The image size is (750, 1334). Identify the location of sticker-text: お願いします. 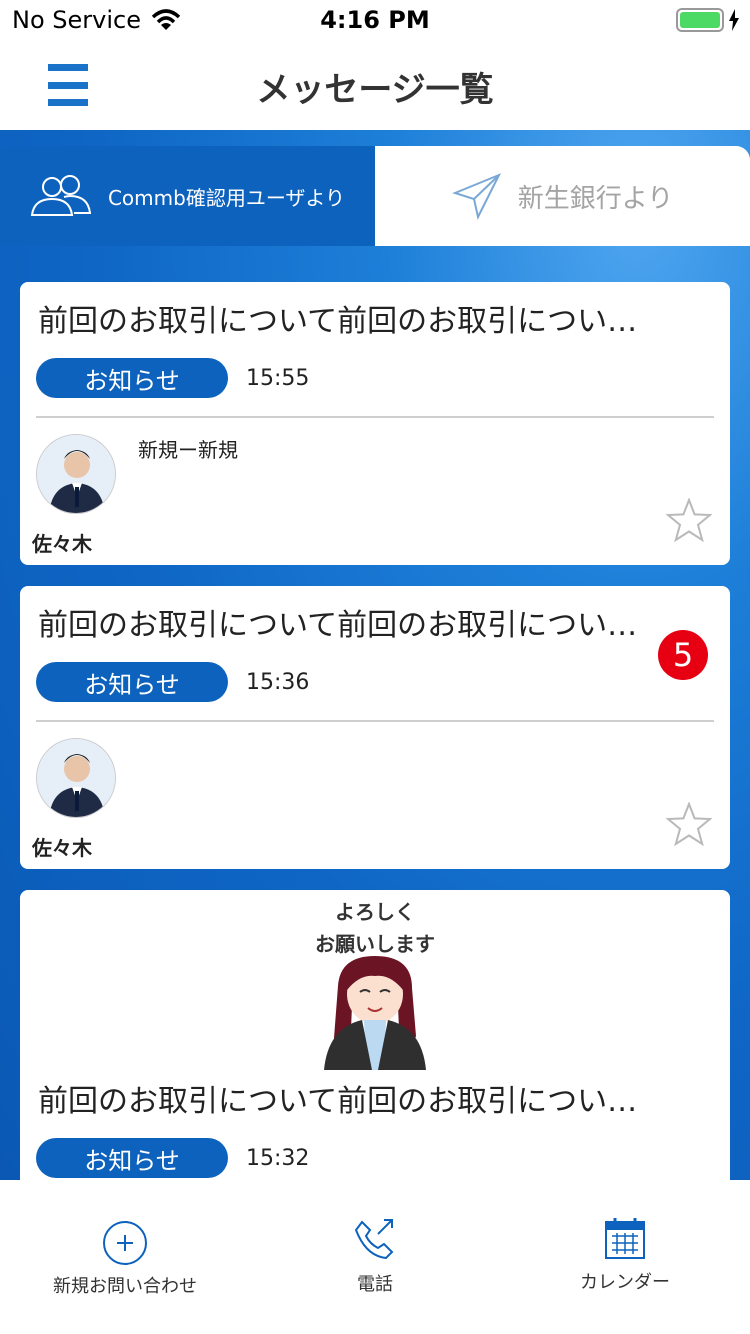
(375, 944).